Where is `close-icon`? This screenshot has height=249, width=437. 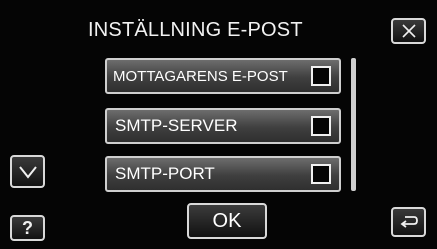
close-icon is located at coordinates (408, 31).